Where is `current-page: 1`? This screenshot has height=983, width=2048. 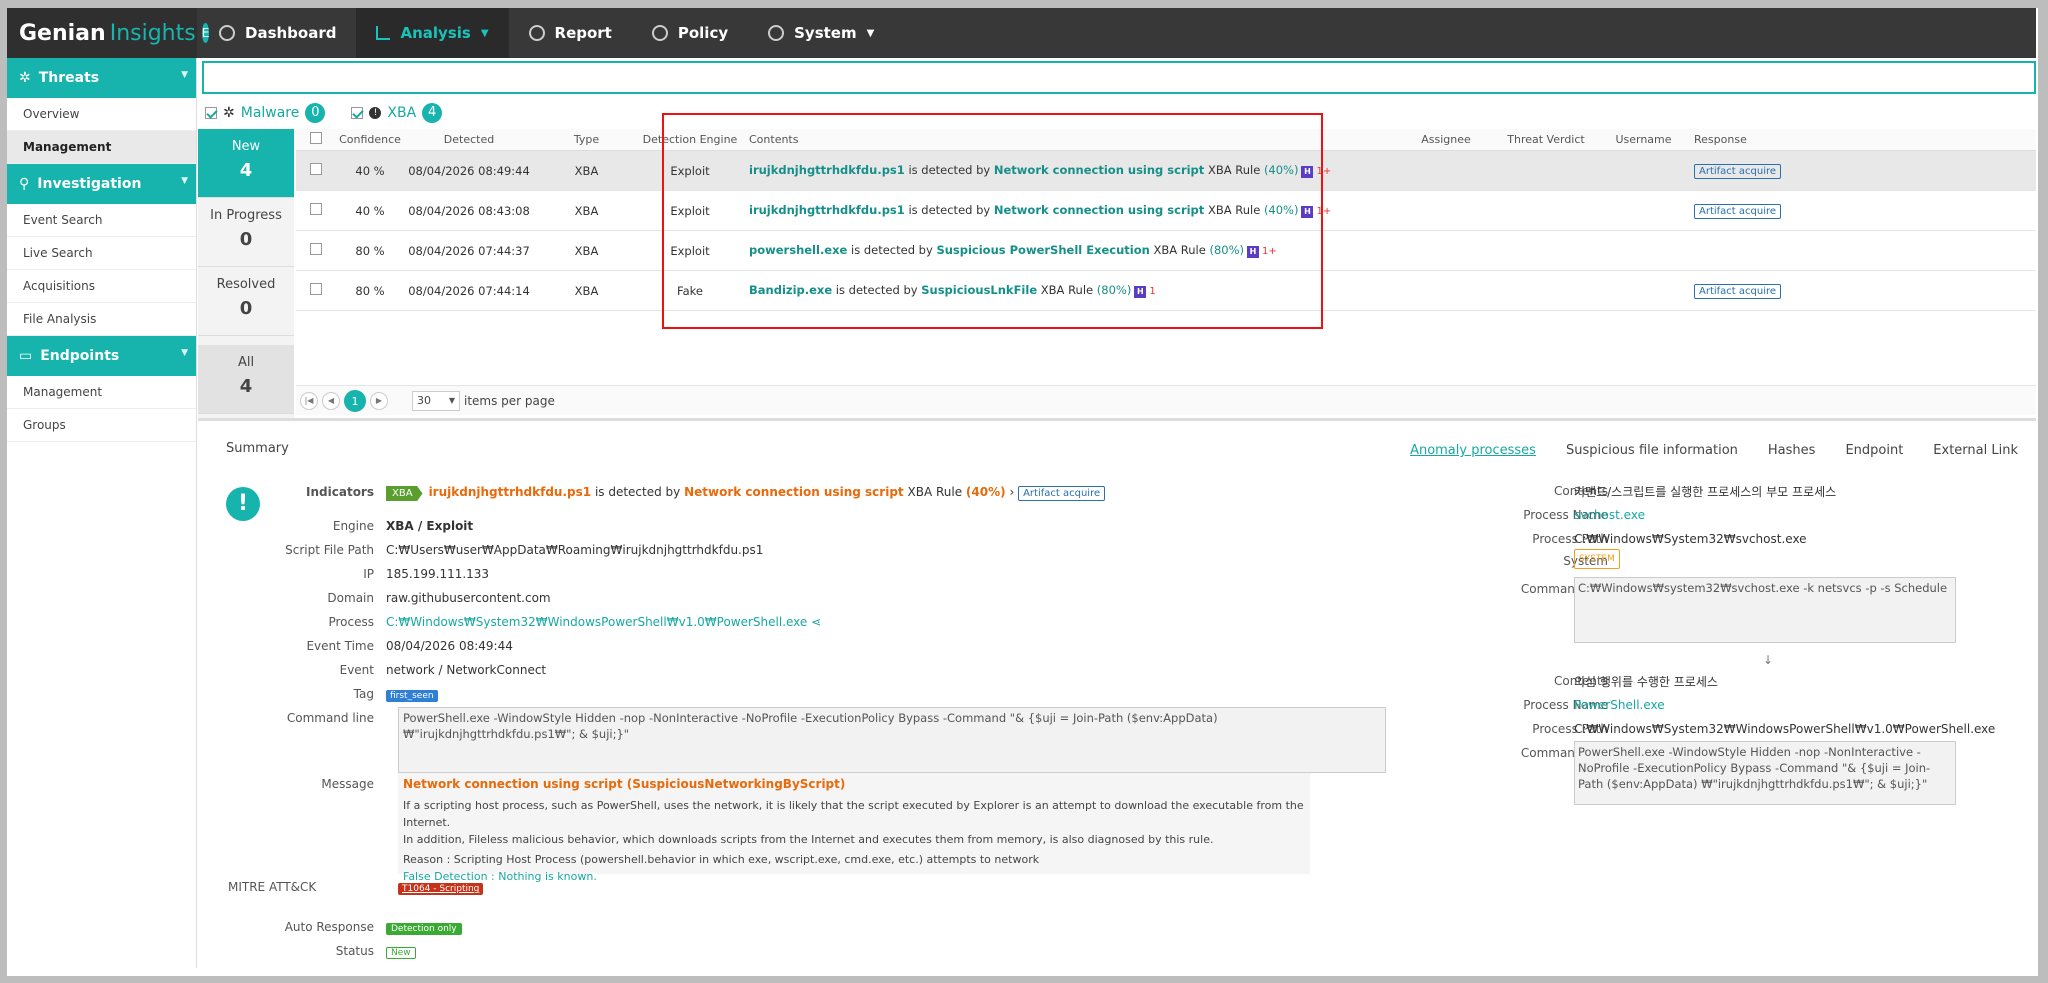 current-page: 1 is located at coordinates (355, 400).